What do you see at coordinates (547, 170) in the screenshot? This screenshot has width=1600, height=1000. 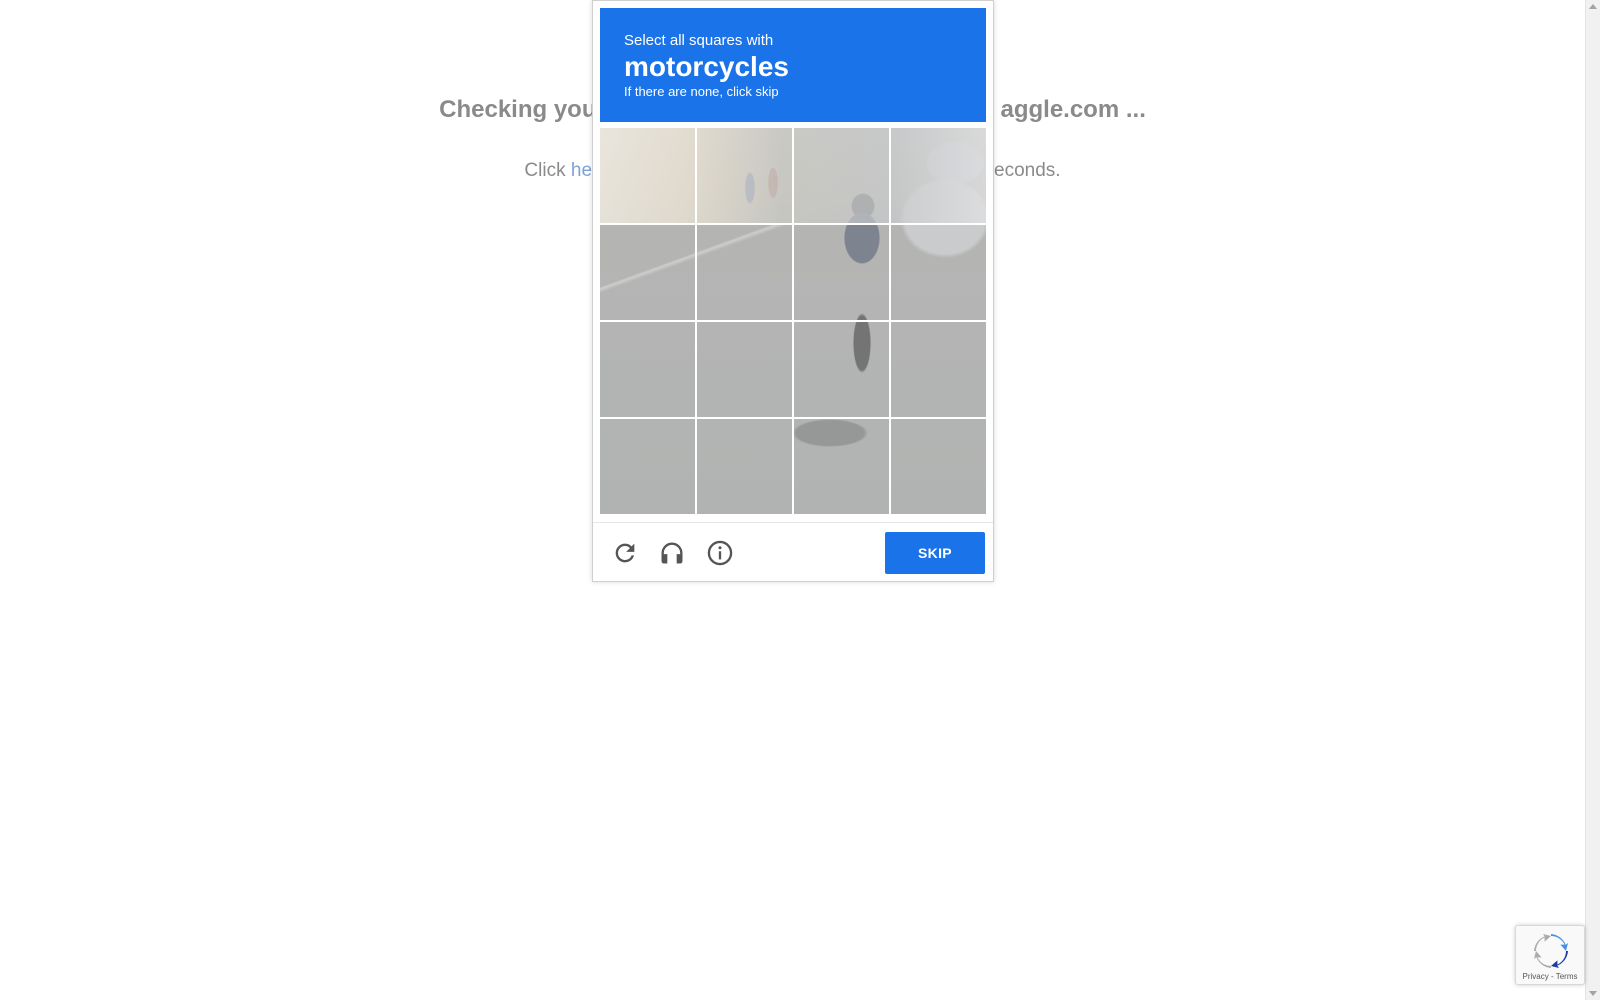 I see `page-subtext-prefix: Click` at bounding box center [547, 170].